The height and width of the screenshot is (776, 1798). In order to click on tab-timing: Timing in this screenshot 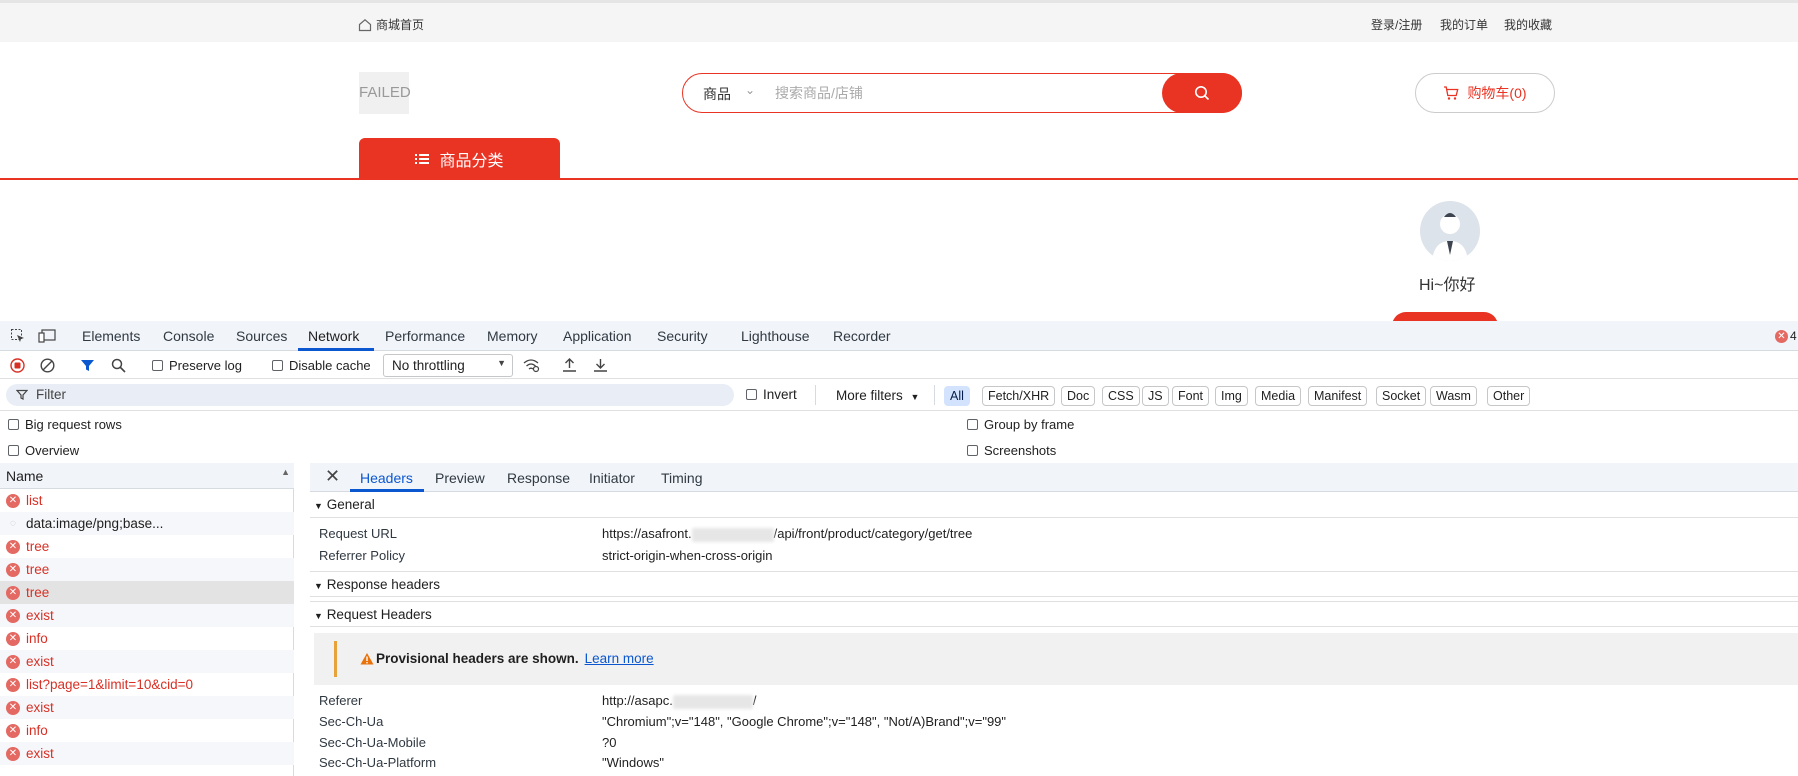, I will do `click(682, 478)`.